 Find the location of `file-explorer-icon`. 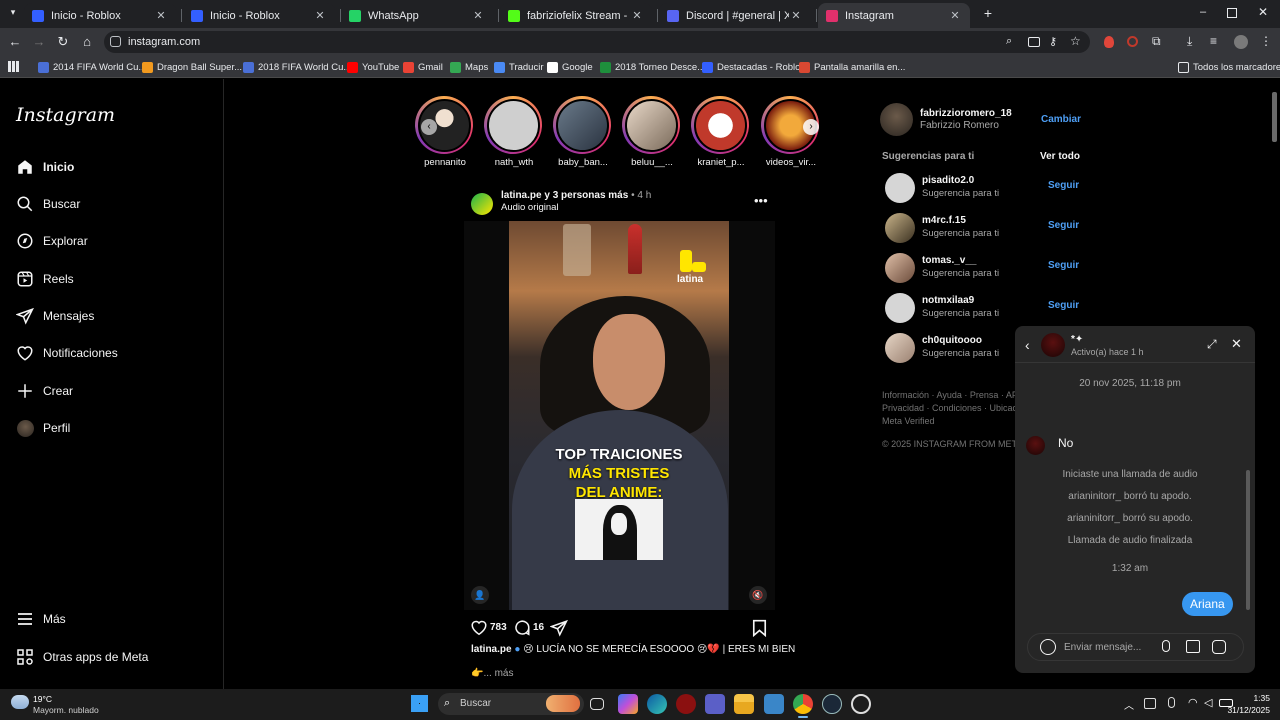

file-explorer-icon is located at coordinates (744, 704).